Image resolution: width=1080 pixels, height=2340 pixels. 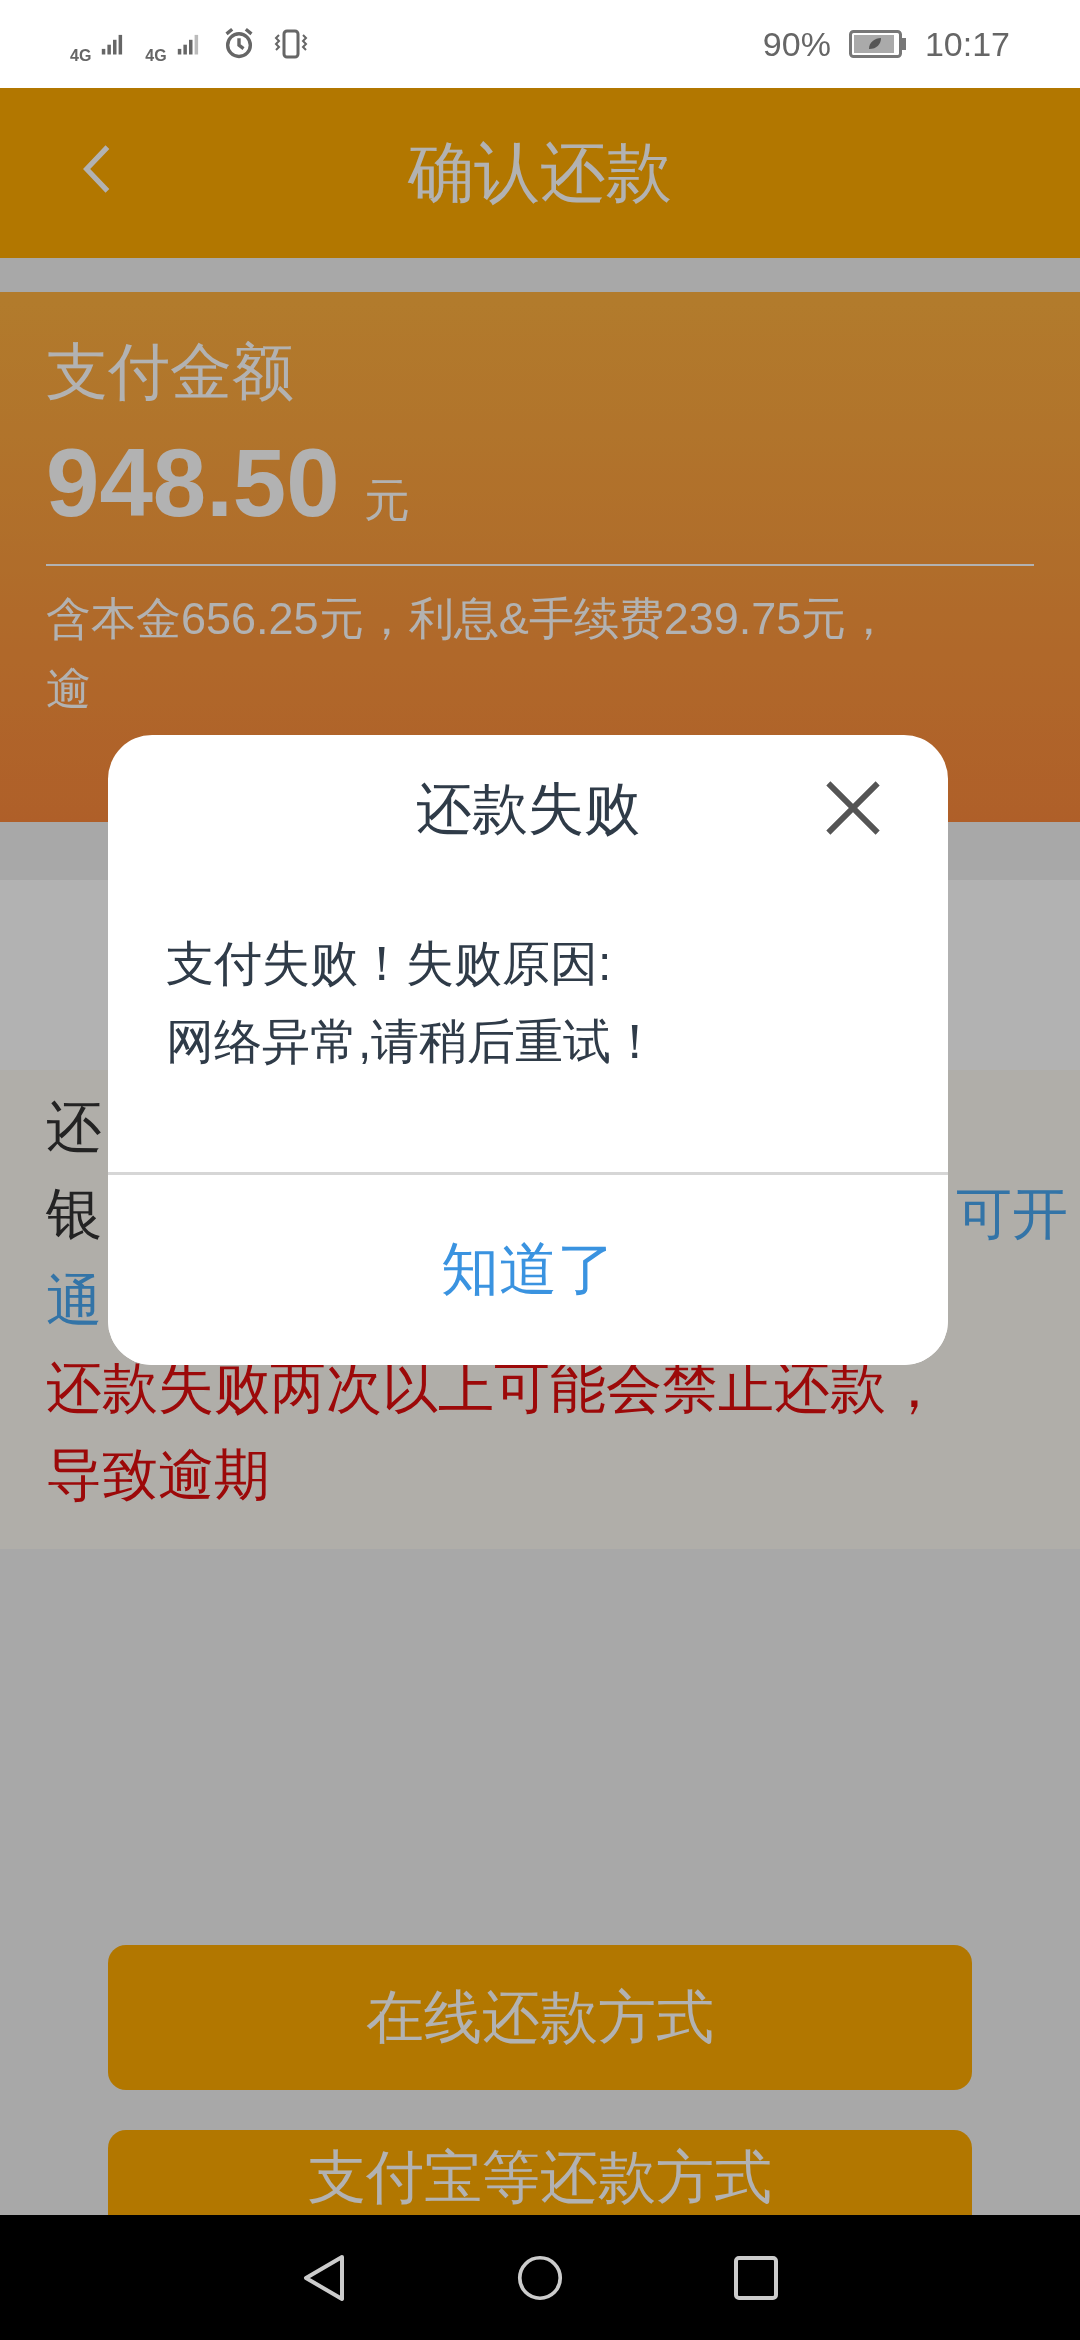 What do you see at coordinates (74, 1213) in the screenshot?
I see `notice-text: 银` at bounding box center [74, 1213].